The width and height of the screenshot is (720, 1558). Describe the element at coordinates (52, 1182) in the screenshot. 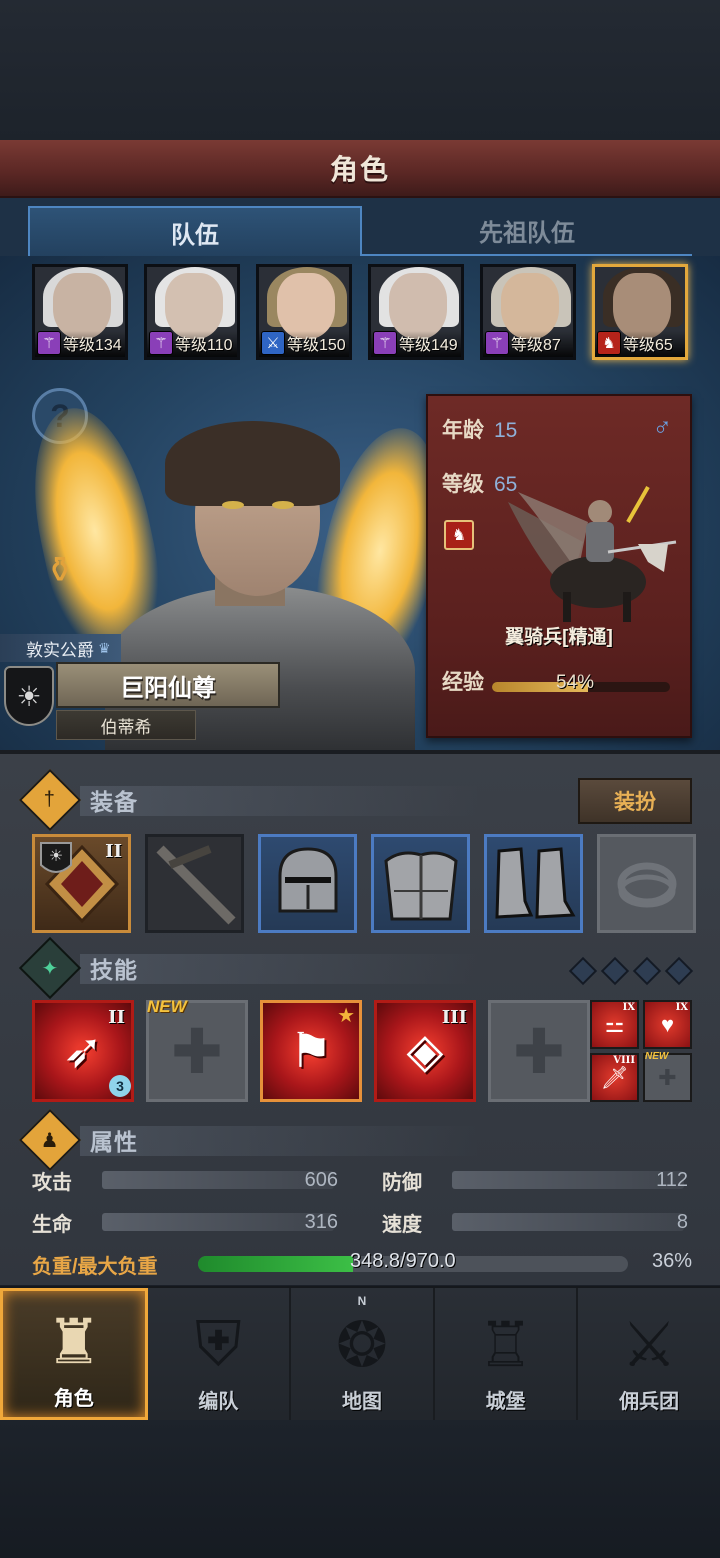

I see `attack-label: 攻击` at that location.